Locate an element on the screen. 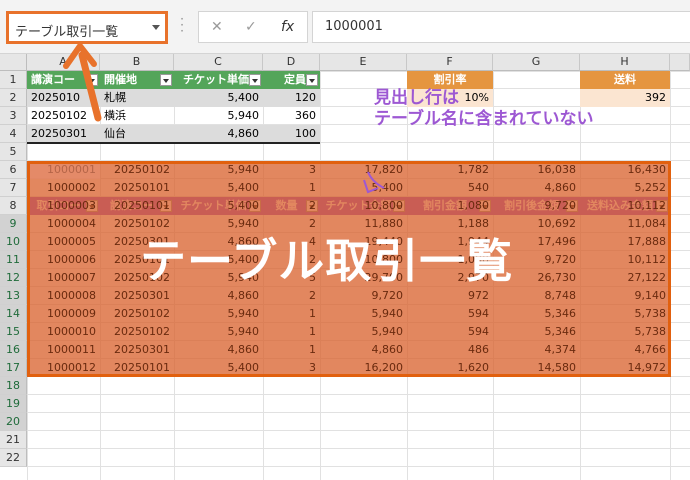 This screenshot has width=690, height=480. table1-cell: 2025010 is located at coordinates (63, 98).